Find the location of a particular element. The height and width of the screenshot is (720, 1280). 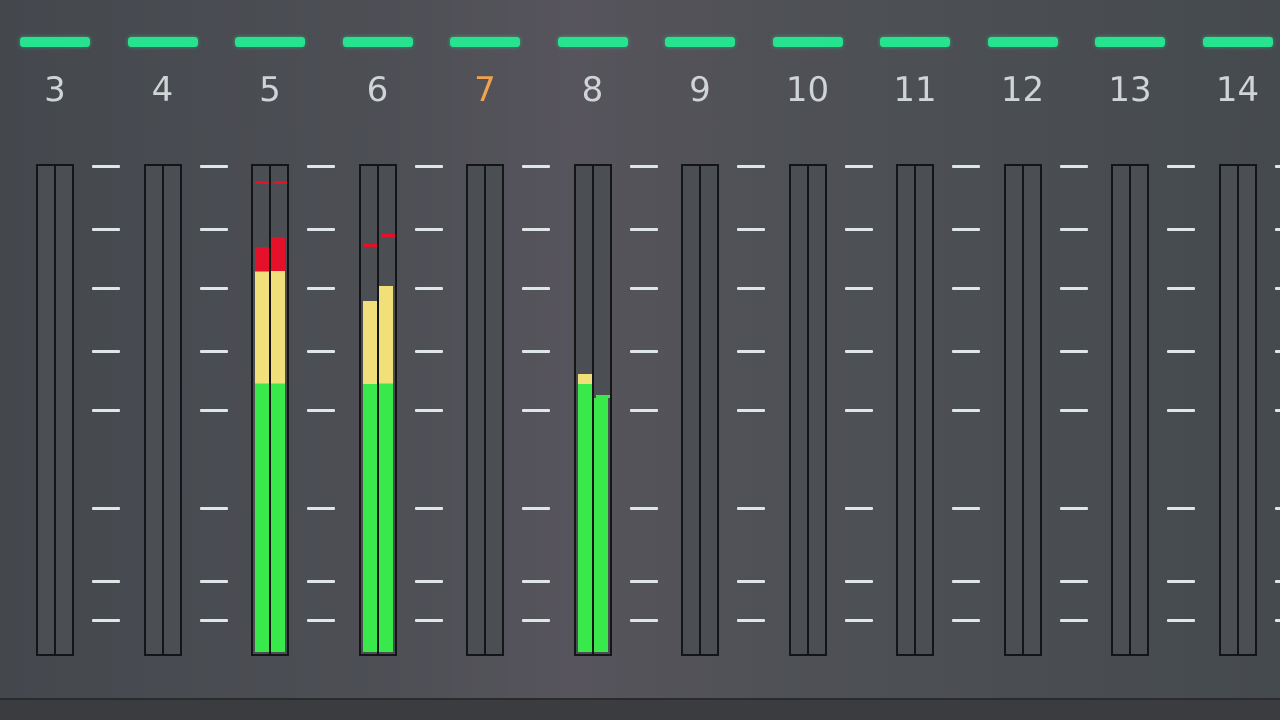

channel-strip: 6 is located at coordinates (383, 360).